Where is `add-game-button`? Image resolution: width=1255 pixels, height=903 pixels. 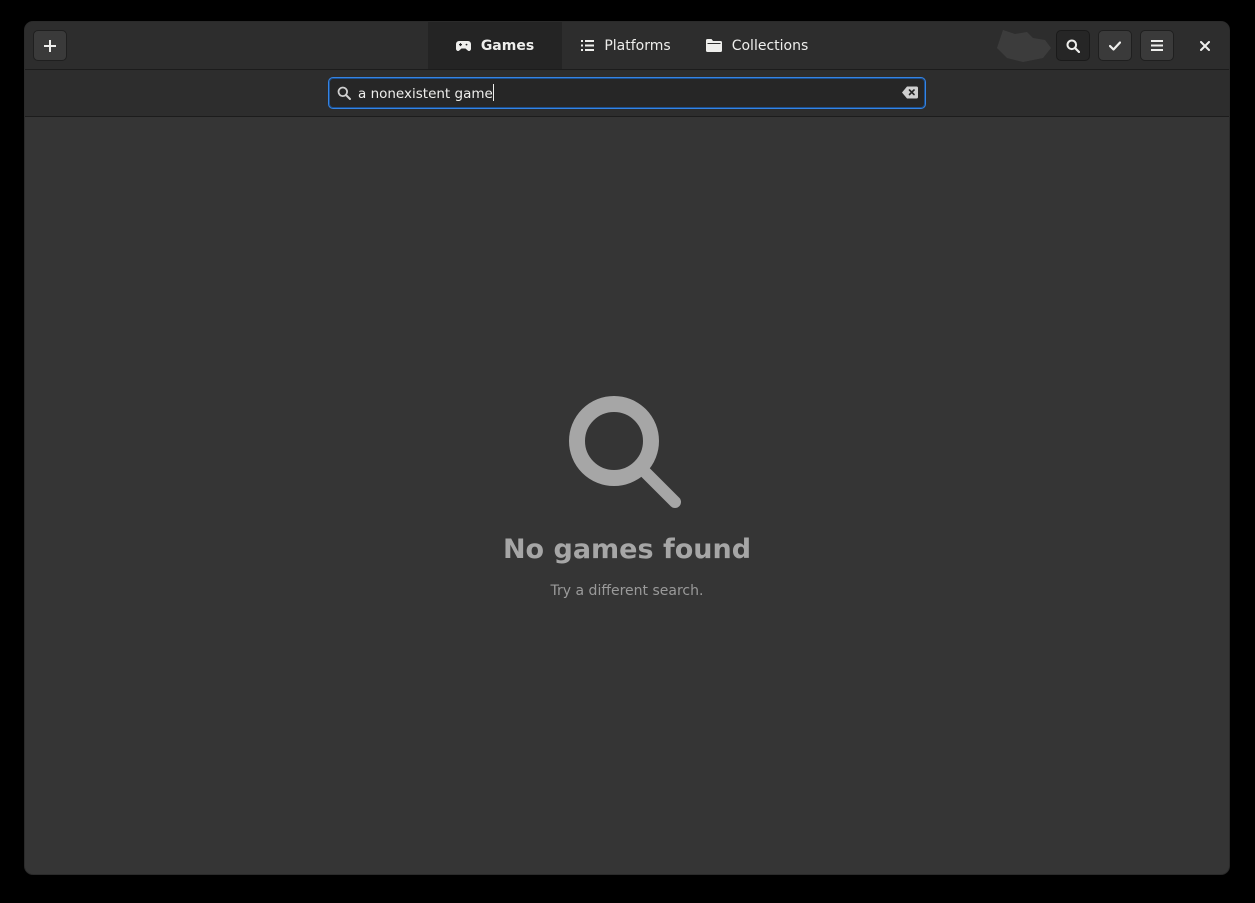 add-game-button is located at coordinates (50, 45).